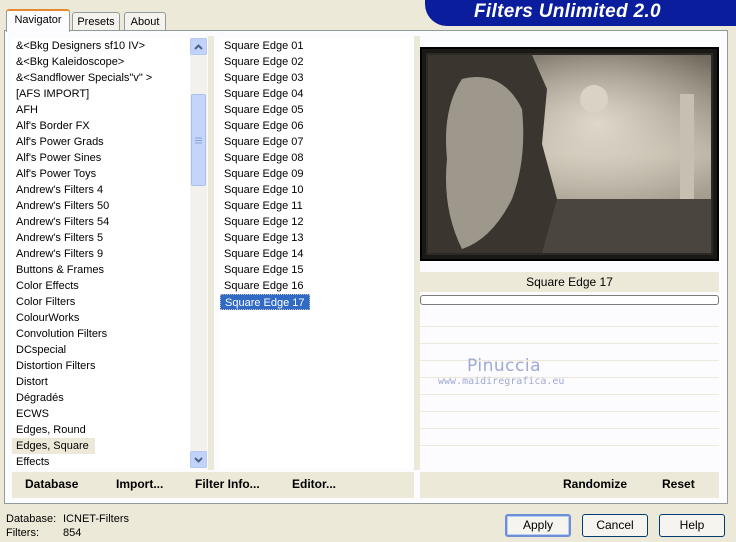 This screenshot has width=736, height=542. Describe the element at coordinates (101, 206) in the screenshot. I see `category-item: Andrew's Filters 50` at that location.